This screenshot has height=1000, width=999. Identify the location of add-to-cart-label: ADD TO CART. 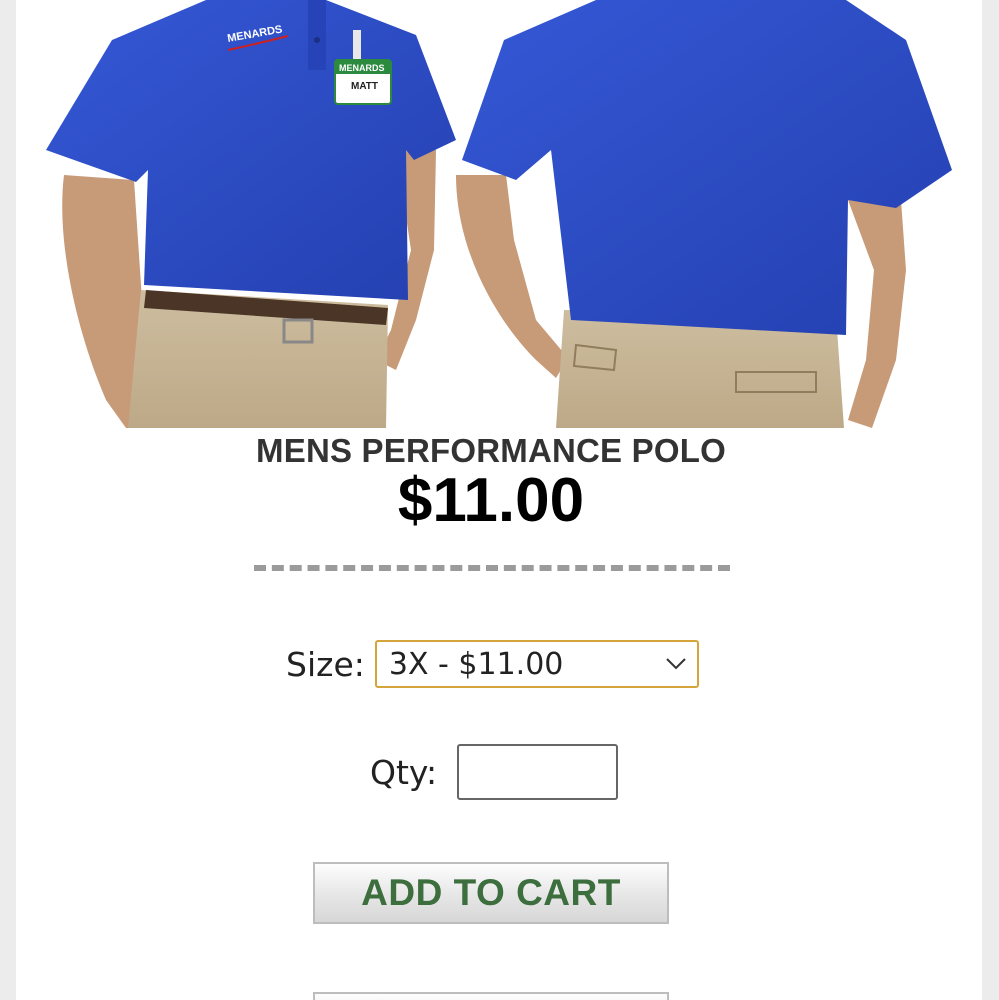
(491, 892).